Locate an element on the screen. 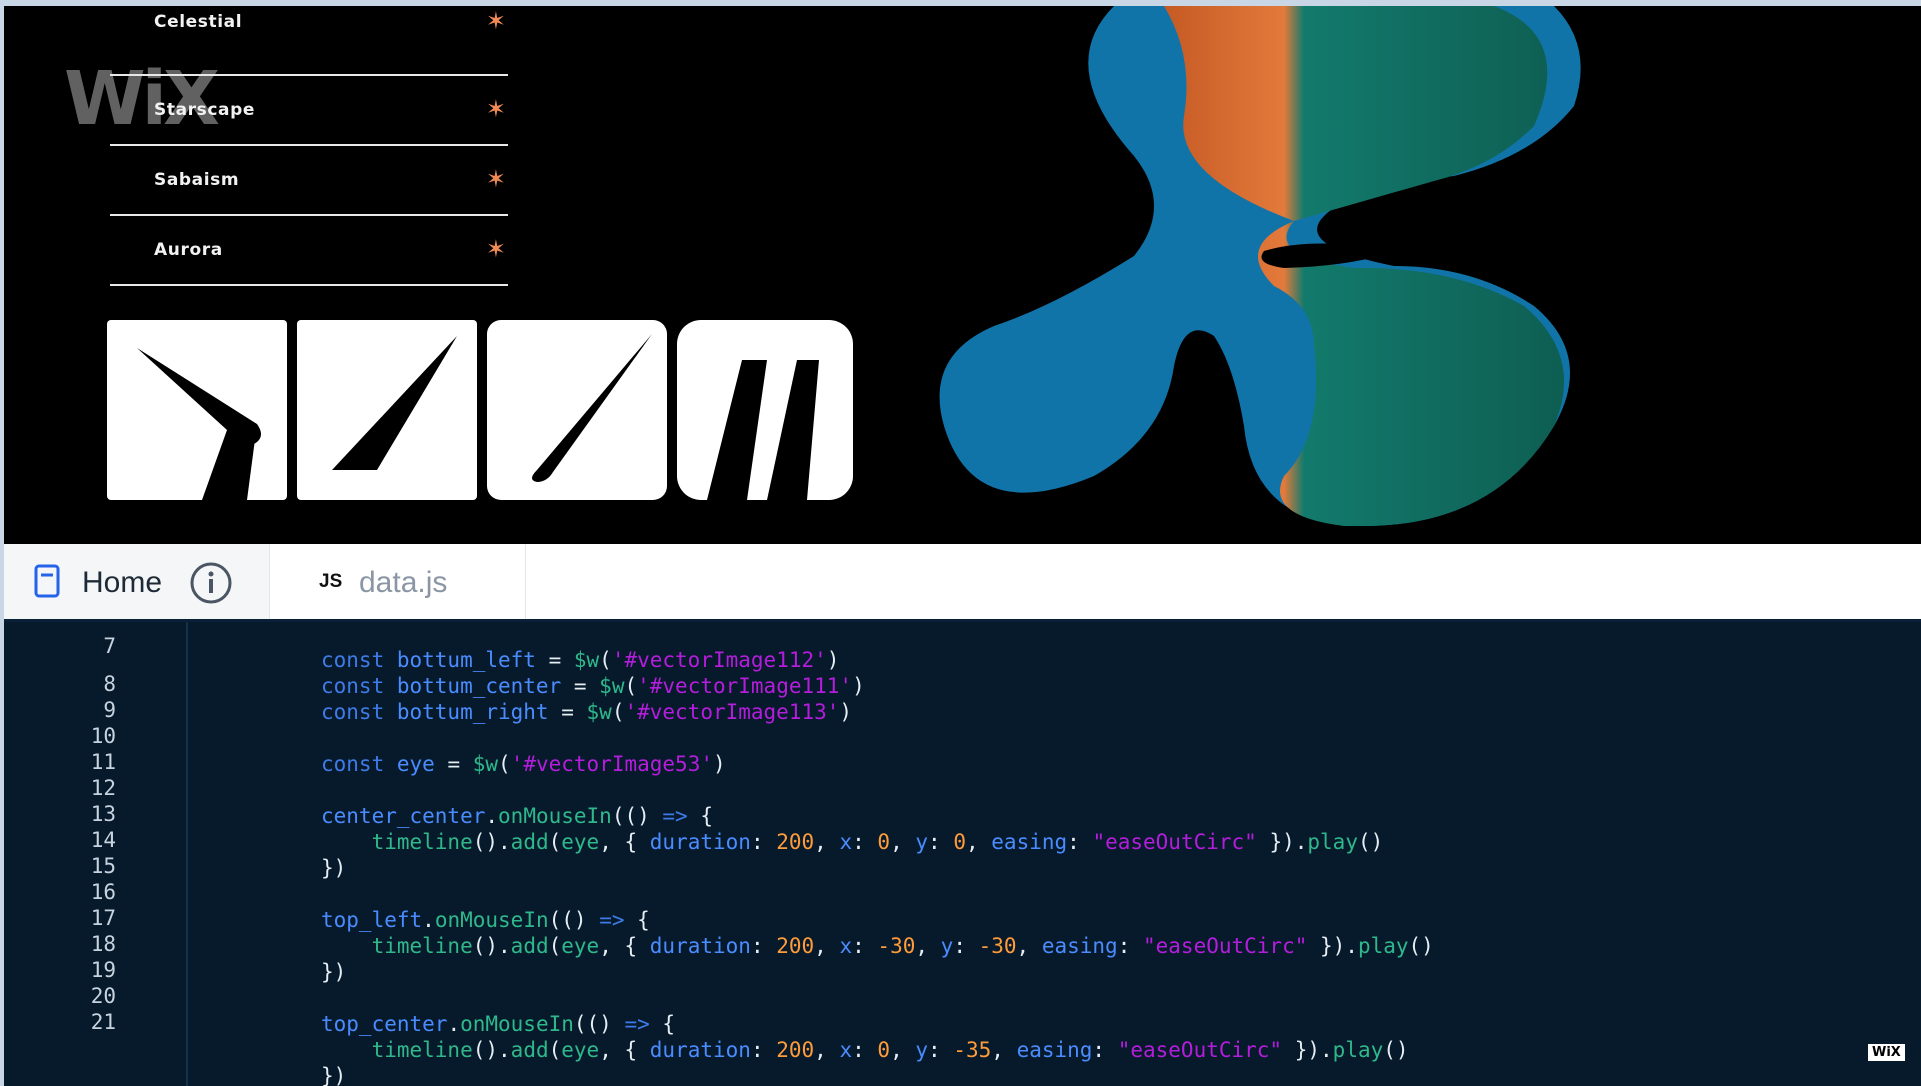  code-line: 7 is located at coordinates (60, 640).